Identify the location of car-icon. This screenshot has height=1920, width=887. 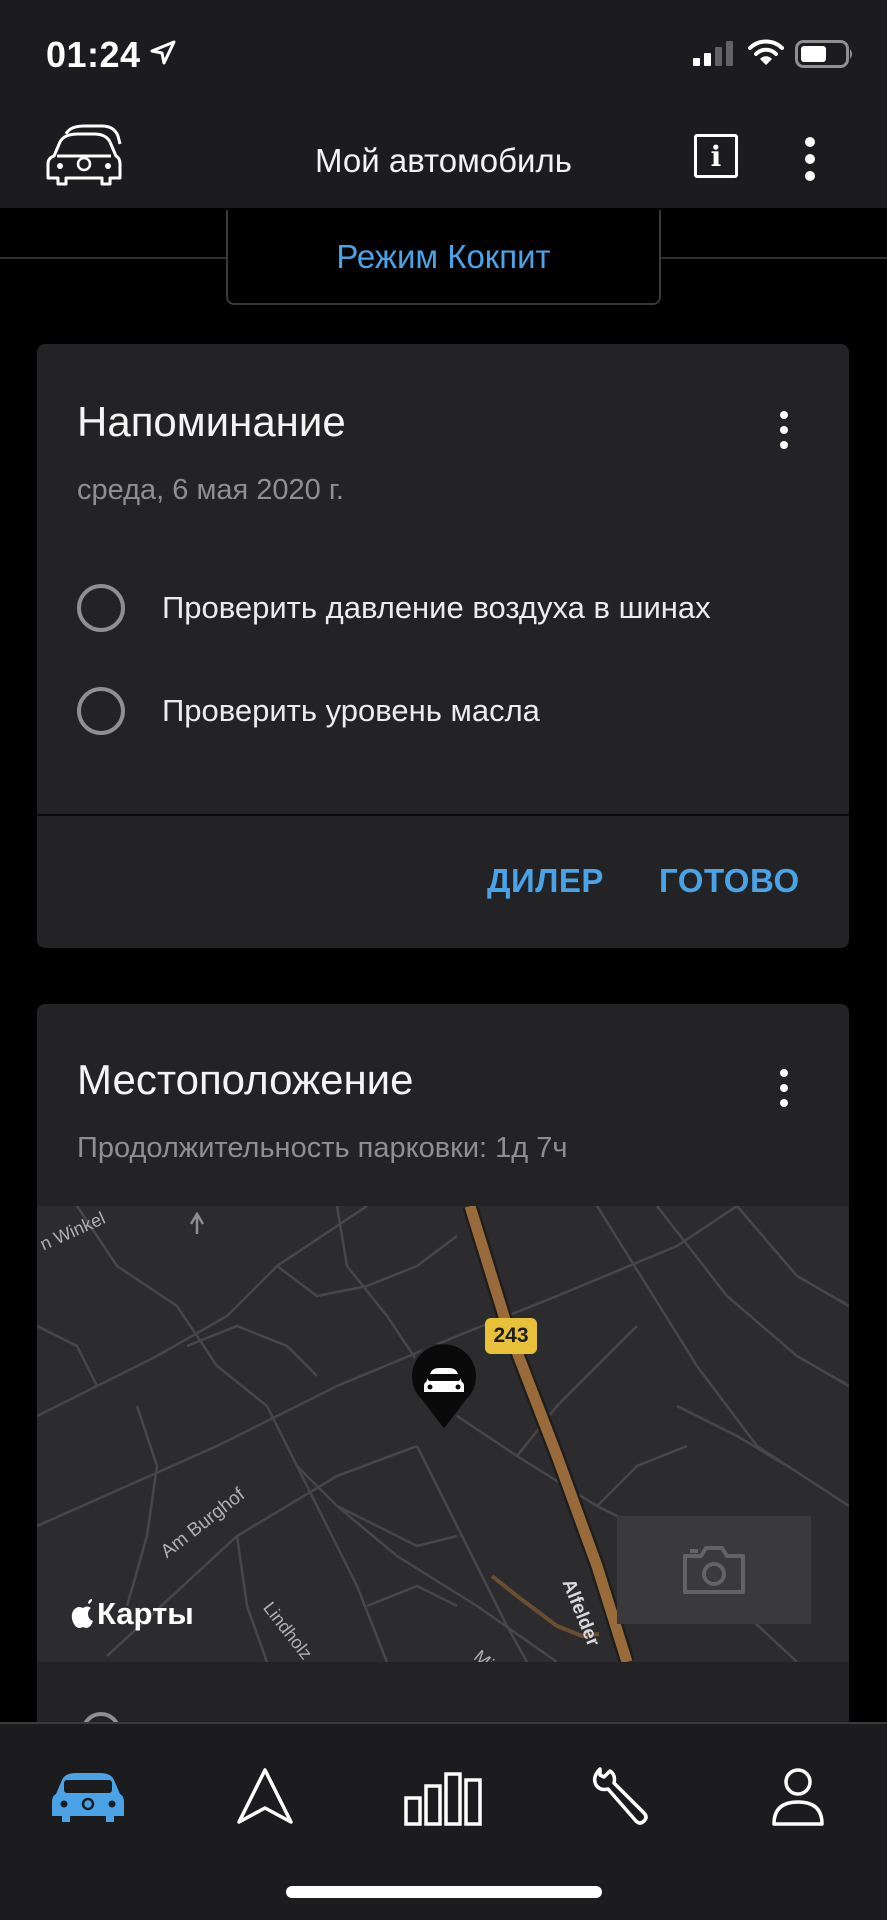
(88, 1797).